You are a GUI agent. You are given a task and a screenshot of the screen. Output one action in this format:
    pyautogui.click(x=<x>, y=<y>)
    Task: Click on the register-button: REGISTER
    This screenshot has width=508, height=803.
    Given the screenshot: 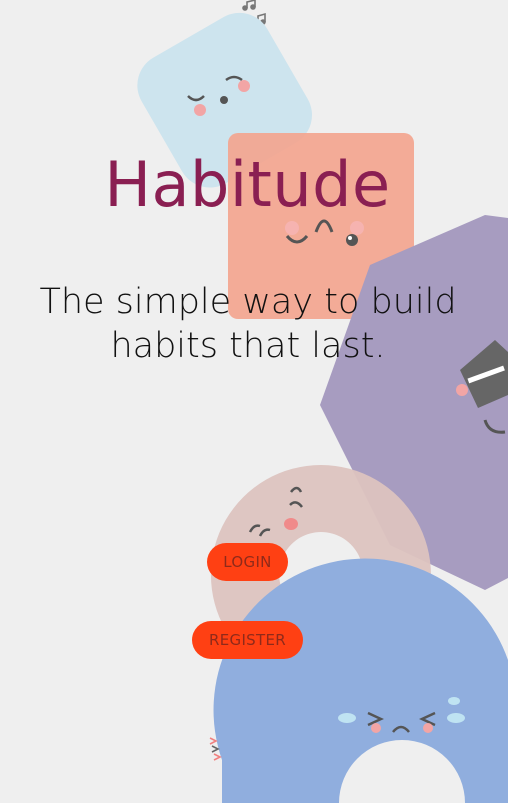 What is the action you would take?
    pyautogui.click(x=247, y=640)
    